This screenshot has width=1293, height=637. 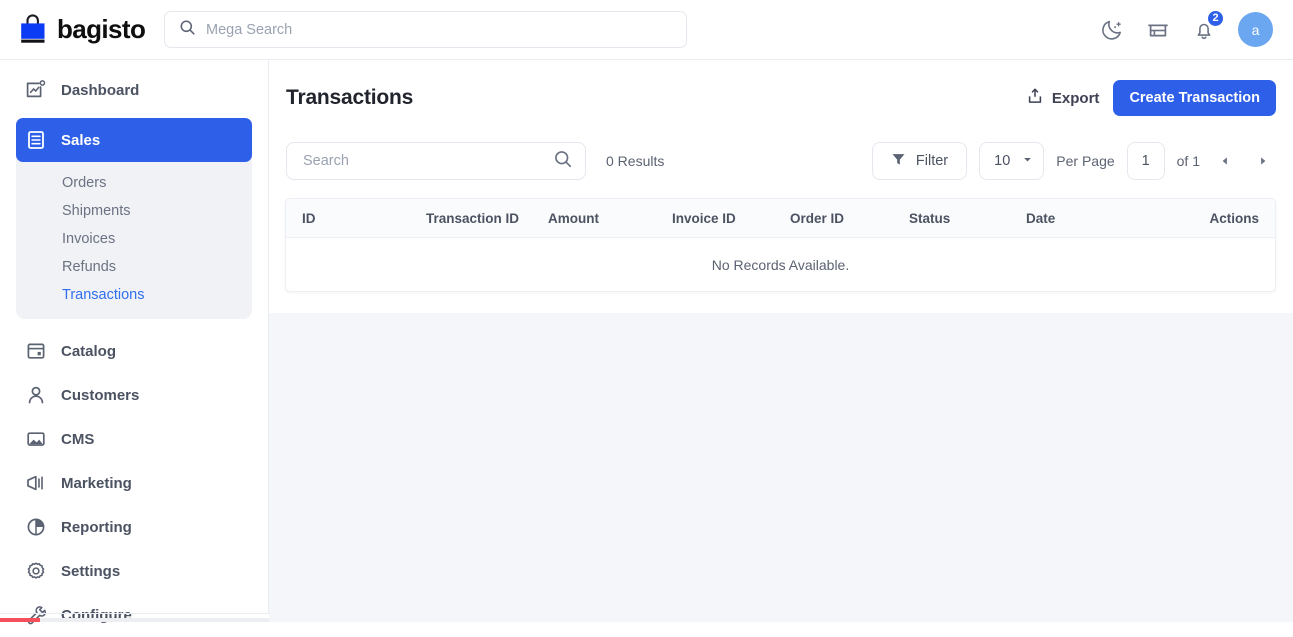 I want to click on progress-bar-track, so click(x=134, y=620).